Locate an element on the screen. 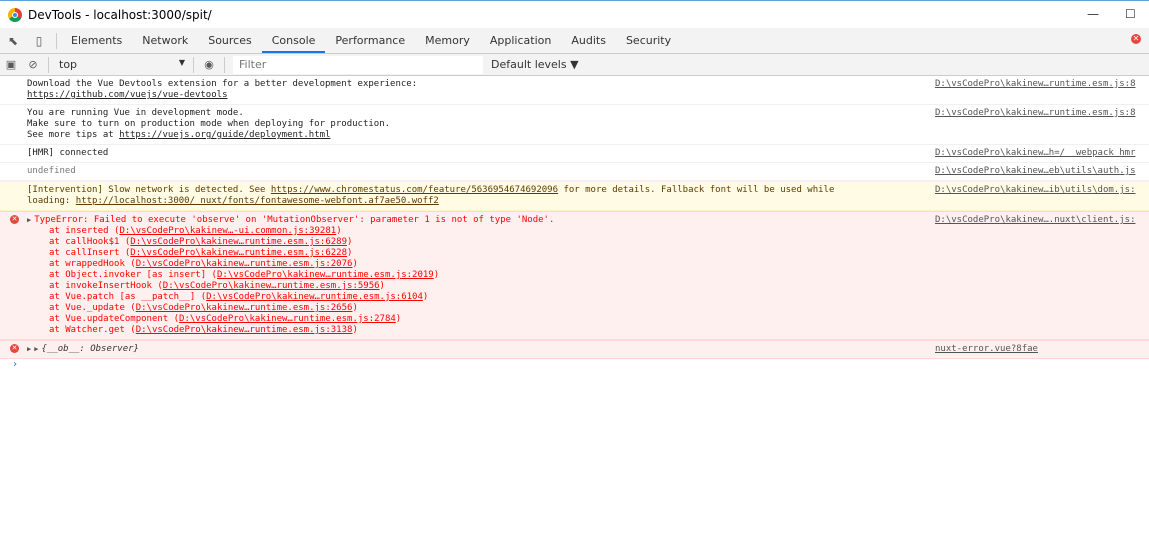  tab-memory: Memory is located at coordinates (447, 40).